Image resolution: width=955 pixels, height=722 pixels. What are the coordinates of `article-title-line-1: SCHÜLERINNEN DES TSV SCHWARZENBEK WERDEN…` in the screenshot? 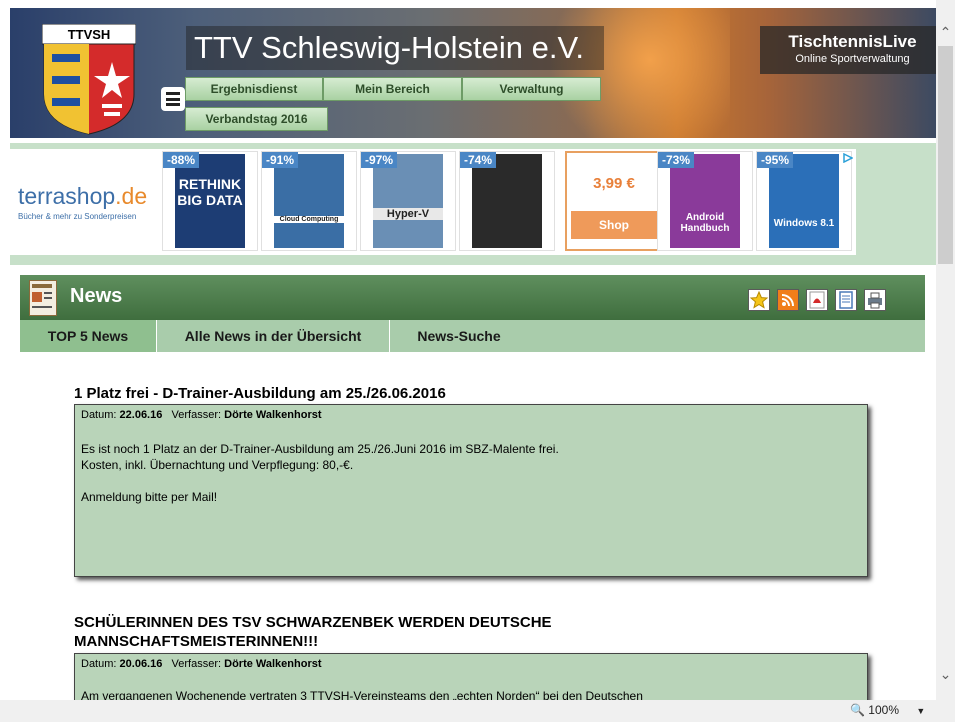 It's located at (471, 622).